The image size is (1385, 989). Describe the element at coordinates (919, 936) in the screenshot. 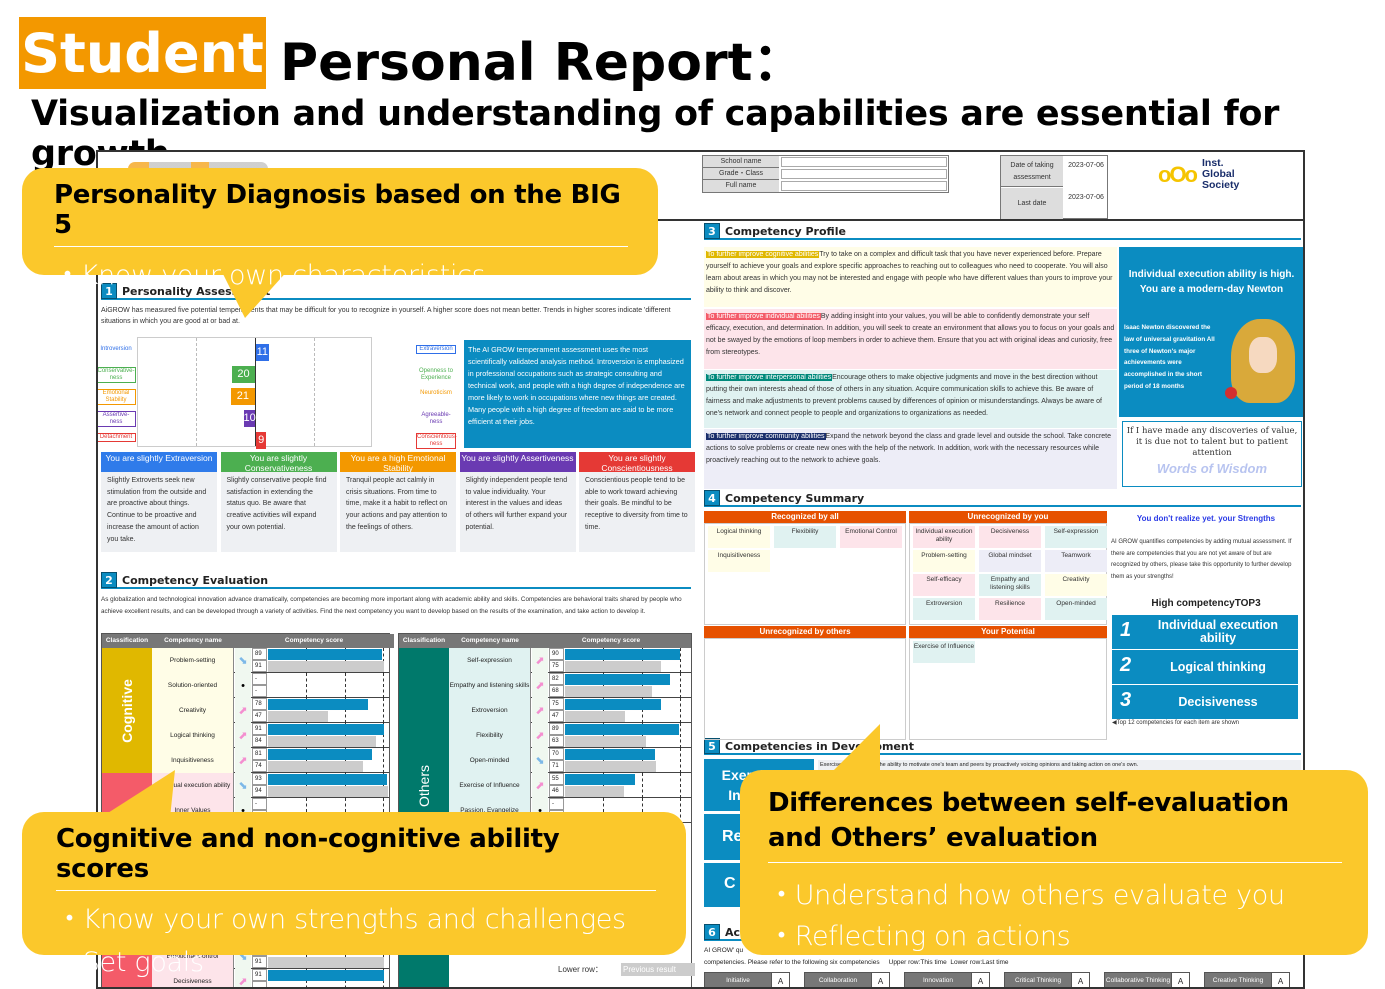

I see `callout-bullet: ・Reflecting on actions` at that location.